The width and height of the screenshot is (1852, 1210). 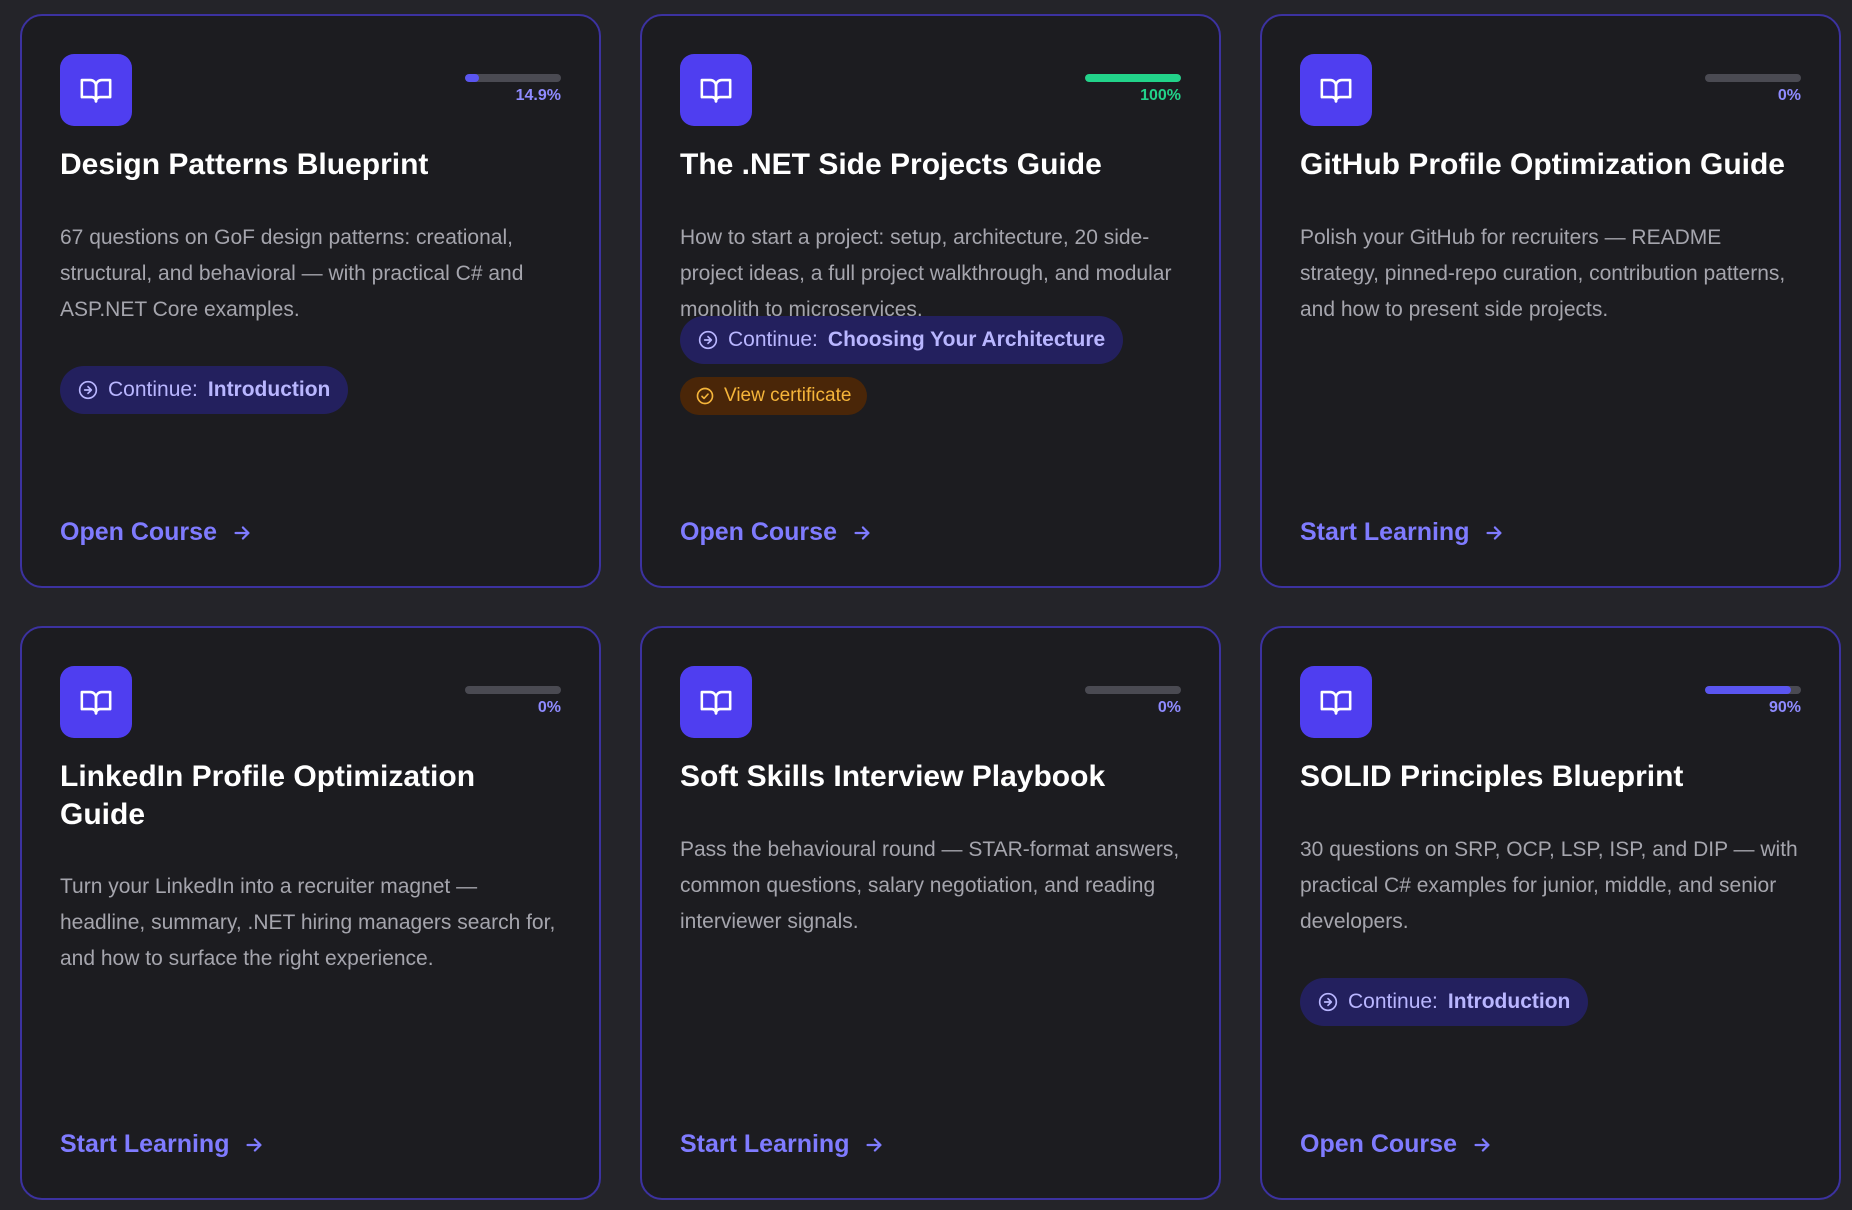 What do you see at coordinates (244, 164) in the screenshot?
I see `course-title: Design Patterns Blueprint` at bounding box center [244, 164].